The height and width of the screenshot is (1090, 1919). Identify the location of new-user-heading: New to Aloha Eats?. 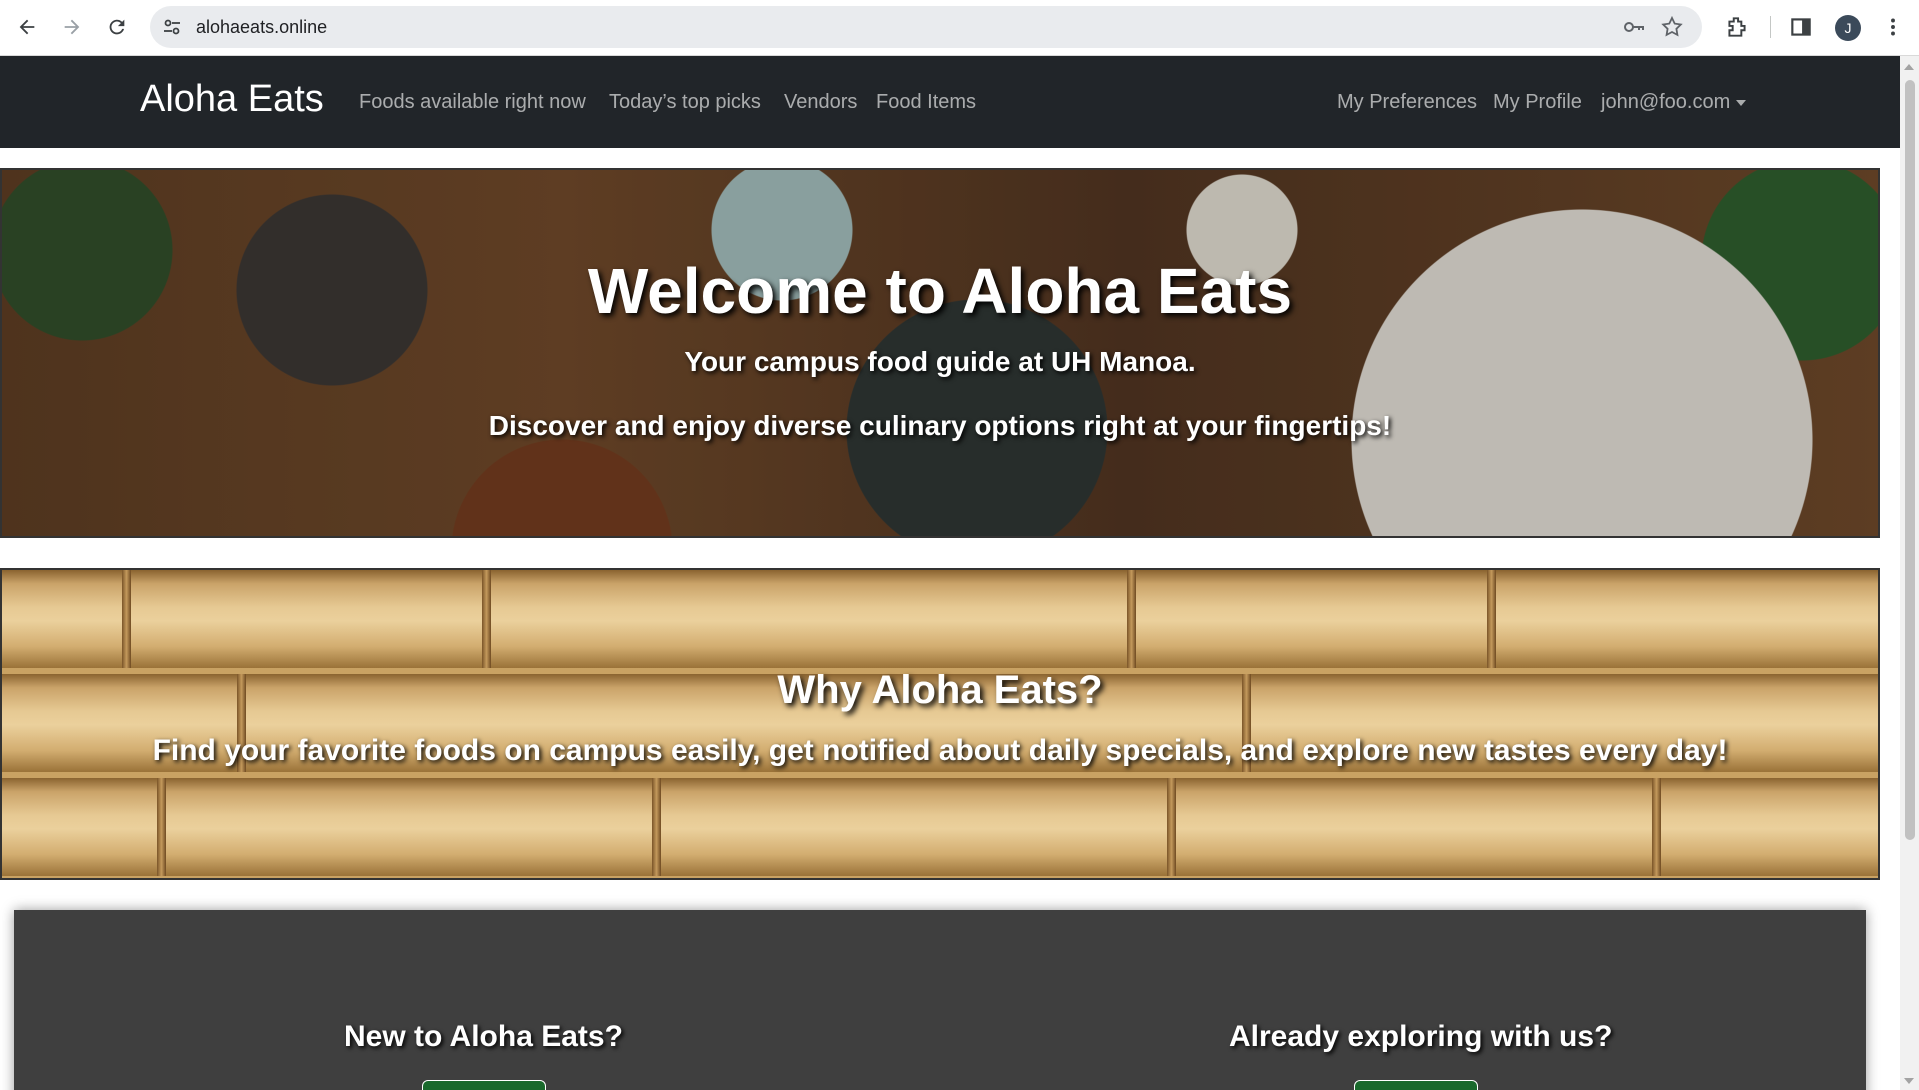
(483, 1036).